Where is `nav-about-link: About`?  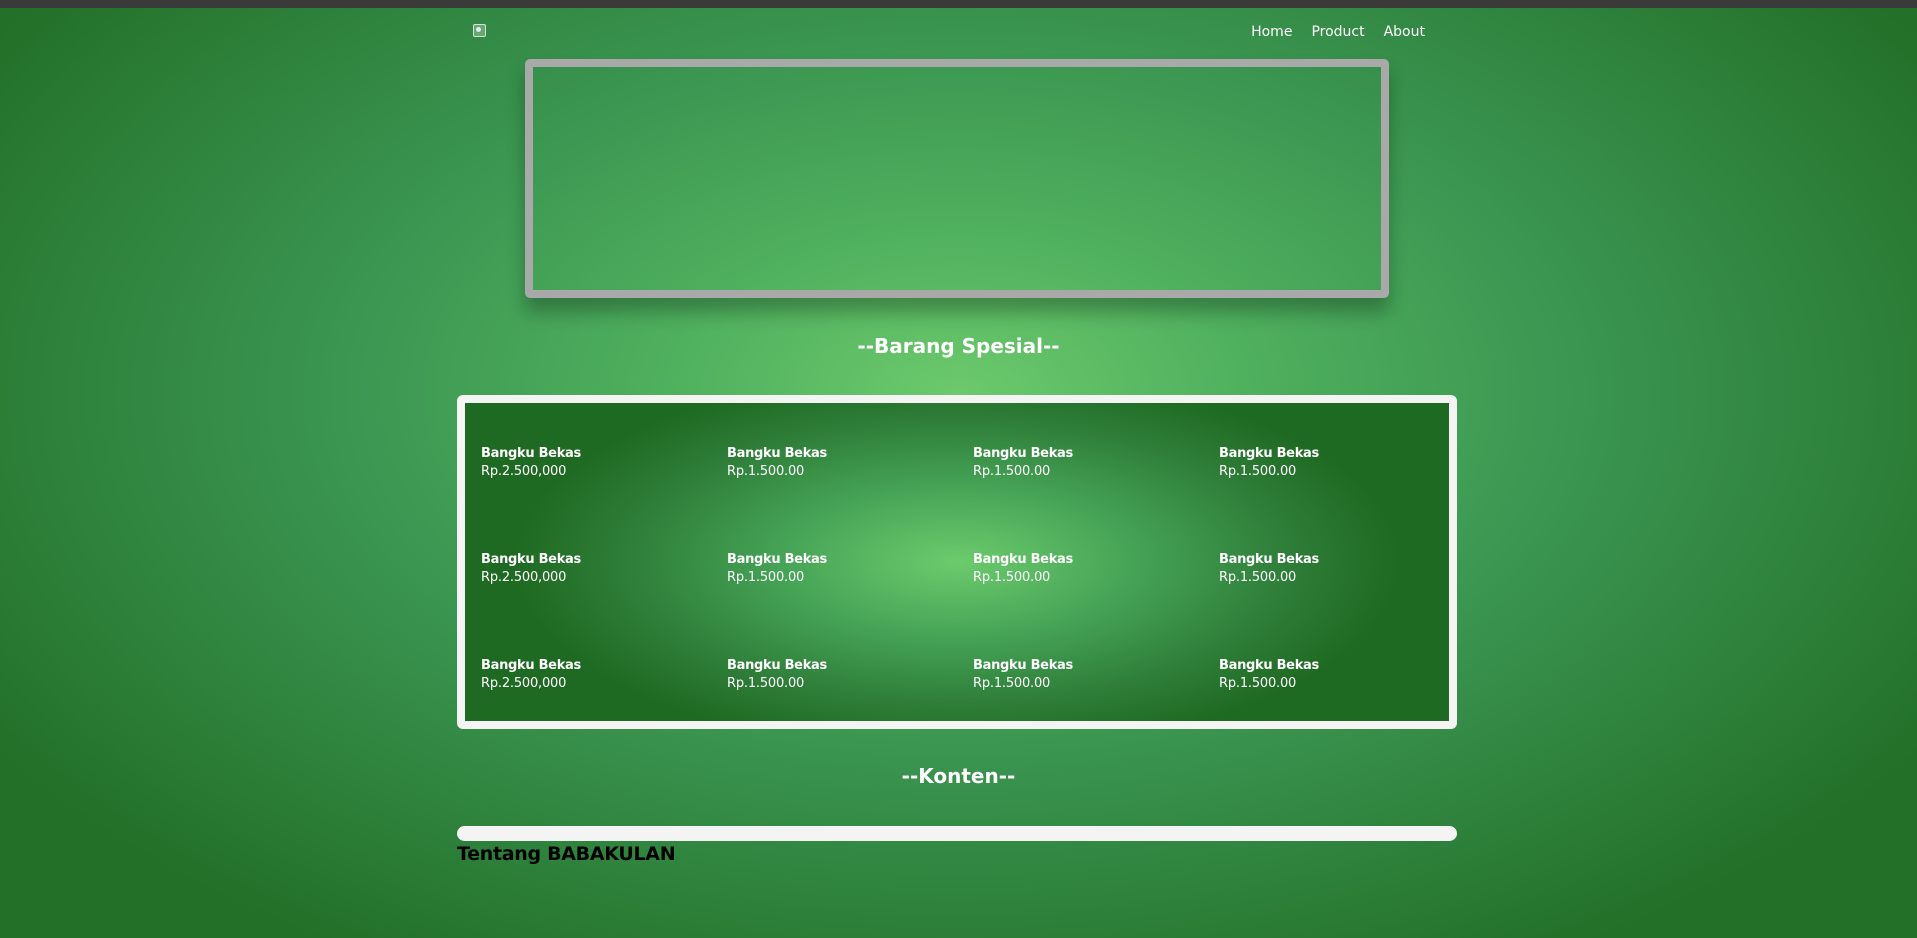 nav-about-link: About is located at coordinates (1404, 32).